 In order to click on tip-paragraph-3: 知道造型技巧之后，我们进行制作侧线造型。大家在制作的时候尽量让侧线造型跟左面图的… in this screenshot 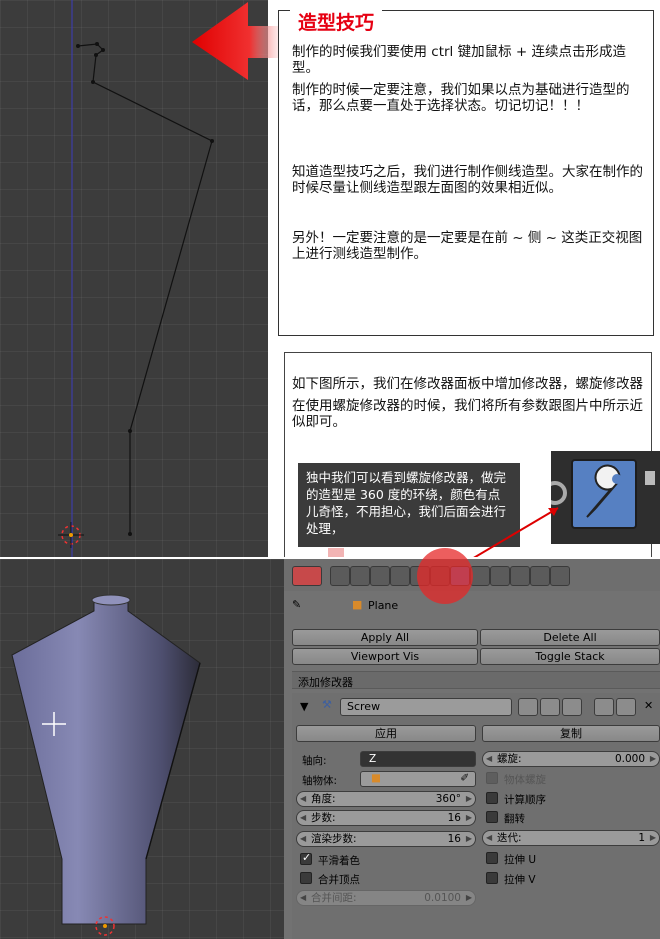, I will do `click(467, 180)`.